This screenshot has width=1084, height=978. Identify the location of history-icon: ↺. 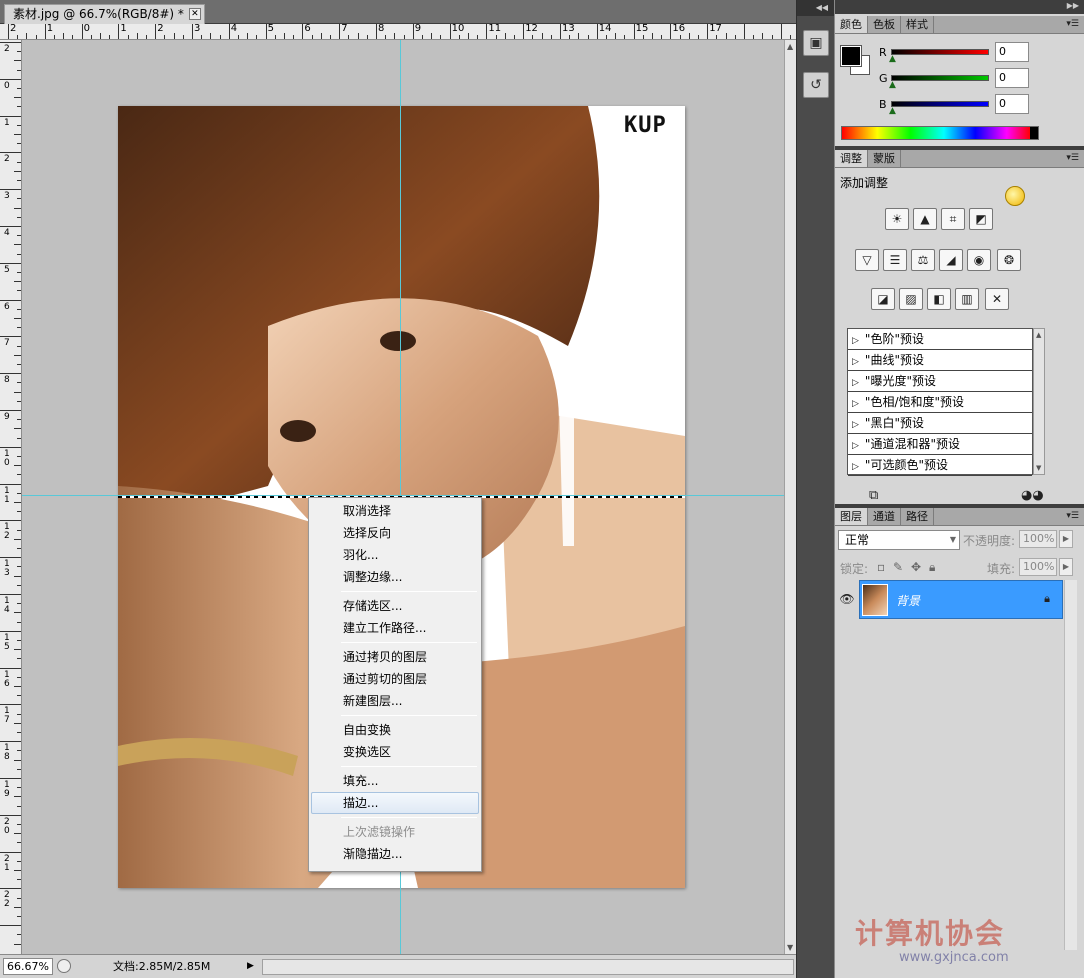
(816, 85).